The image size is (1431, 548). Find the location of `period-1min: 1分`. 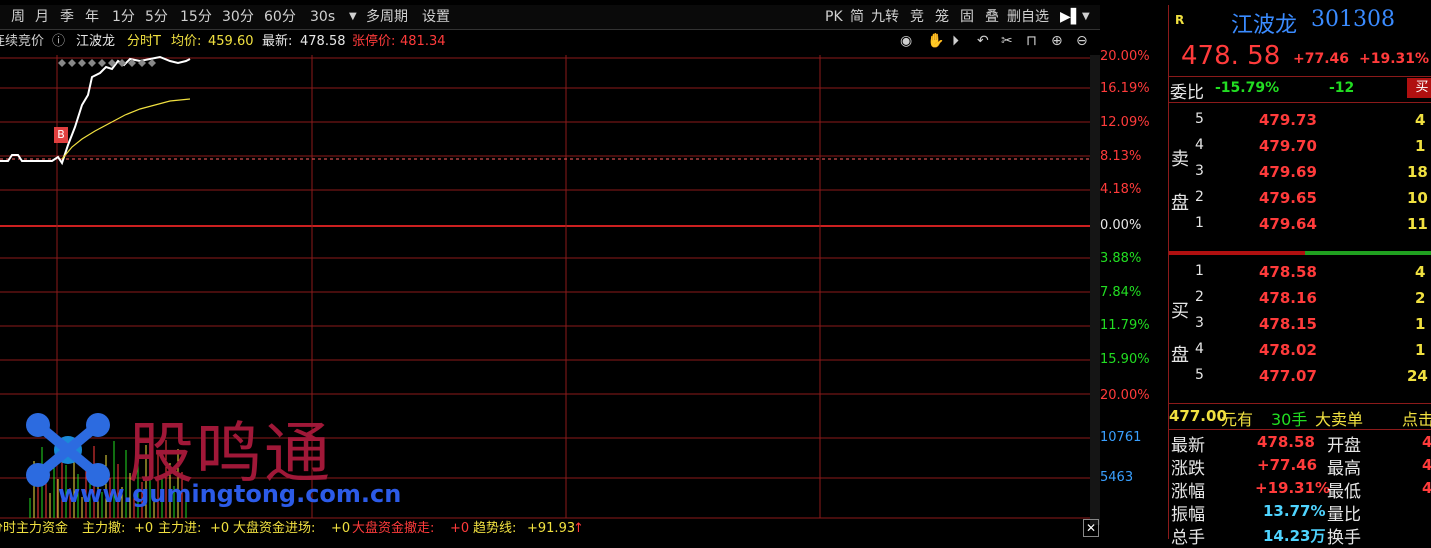

period-1min: 1分 is located at coordinates (123, 17).